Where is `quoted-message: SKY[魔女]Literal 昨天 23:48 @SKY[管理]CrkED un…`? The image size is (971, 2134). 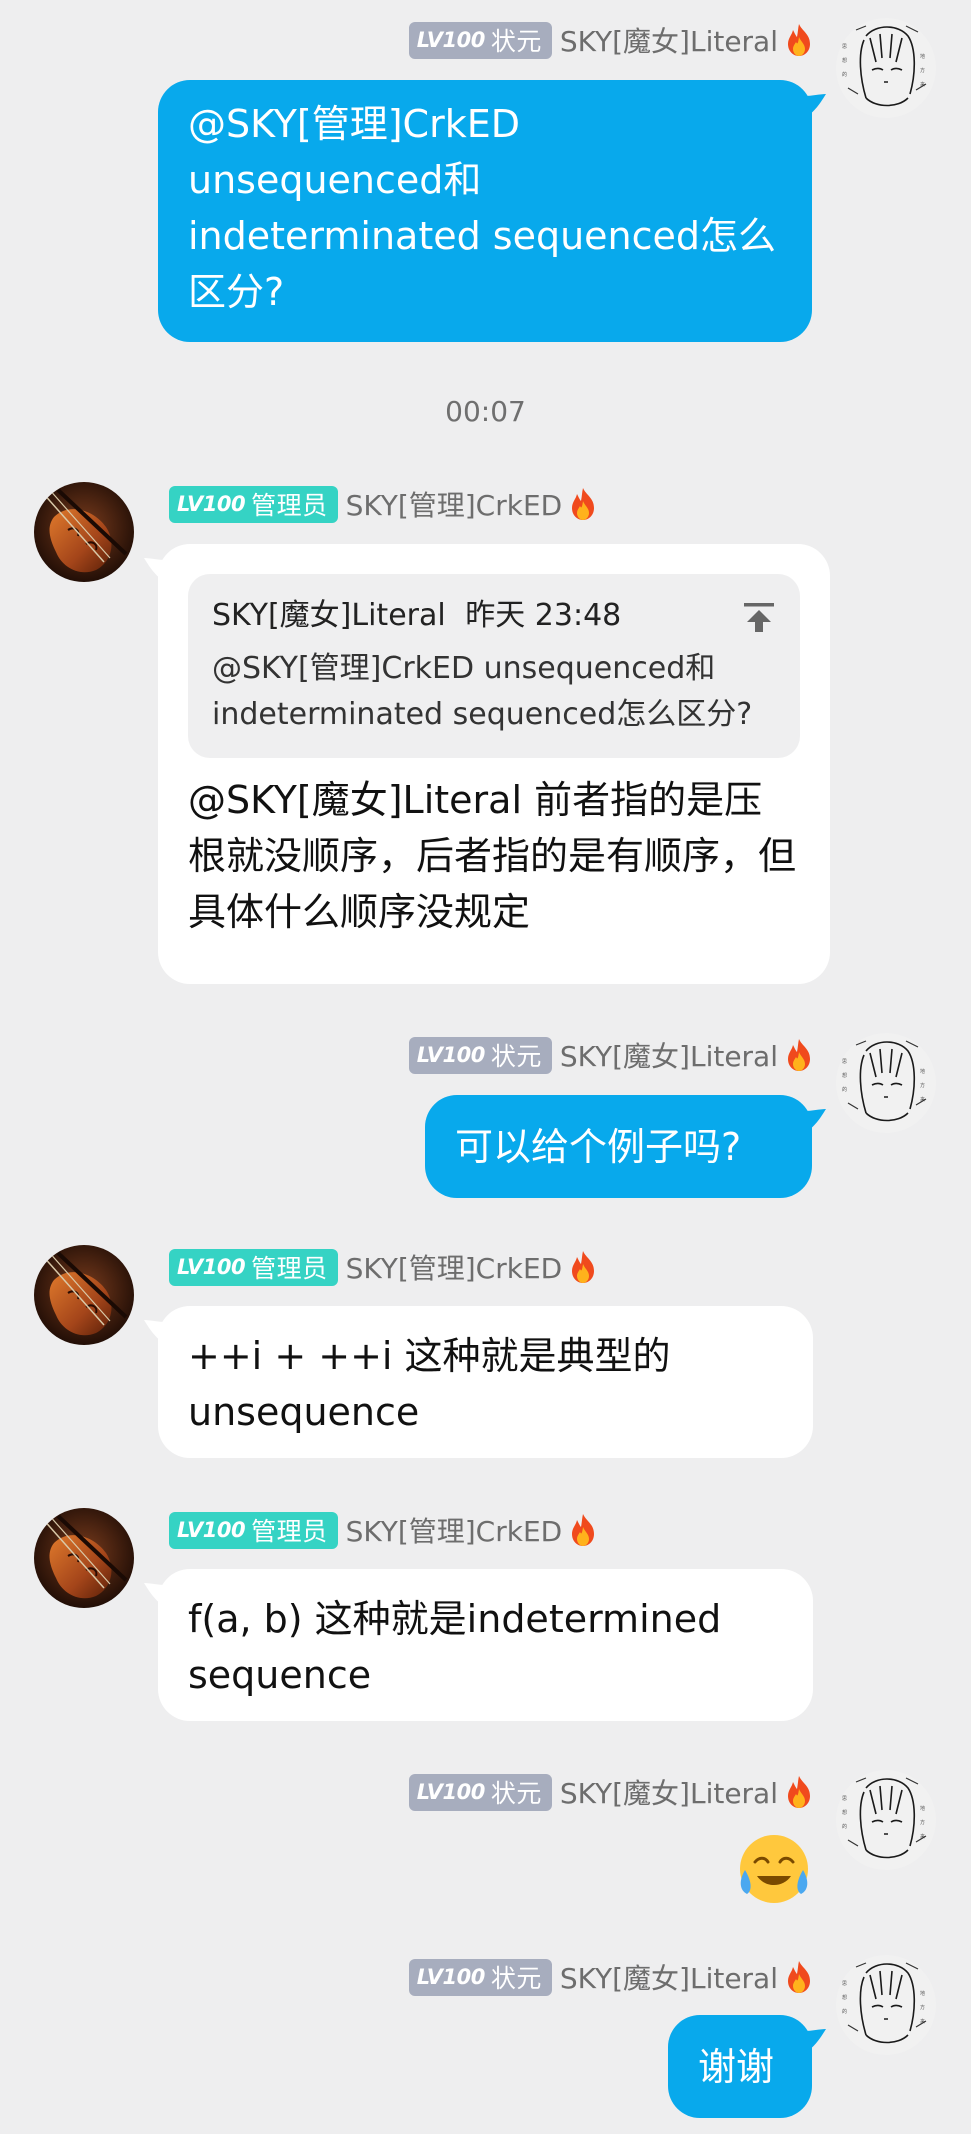 quoted-message: SKY[魔女]Literal 昨天 23:48 @SKY[管理]CrkED un… is located at coordinates (494, 666).